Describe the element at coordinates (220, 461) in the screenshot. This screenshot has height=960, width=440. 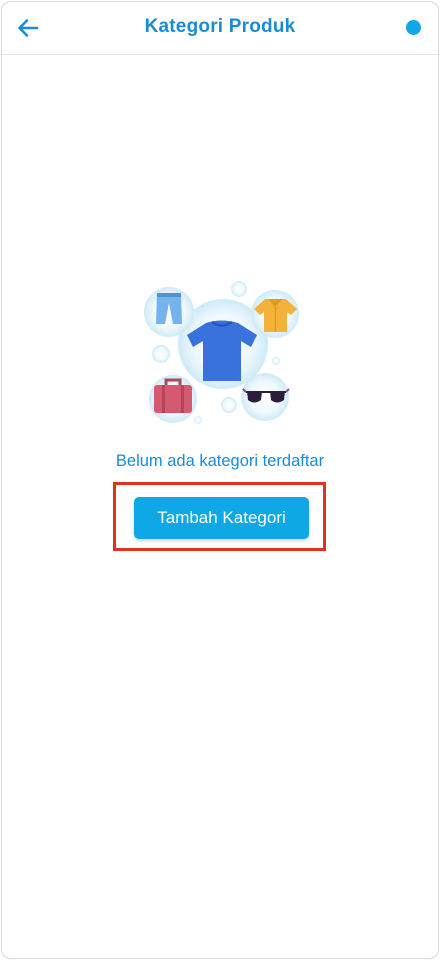
I see `empty-state-message: Belum ada kategori terdaftar` at that location.